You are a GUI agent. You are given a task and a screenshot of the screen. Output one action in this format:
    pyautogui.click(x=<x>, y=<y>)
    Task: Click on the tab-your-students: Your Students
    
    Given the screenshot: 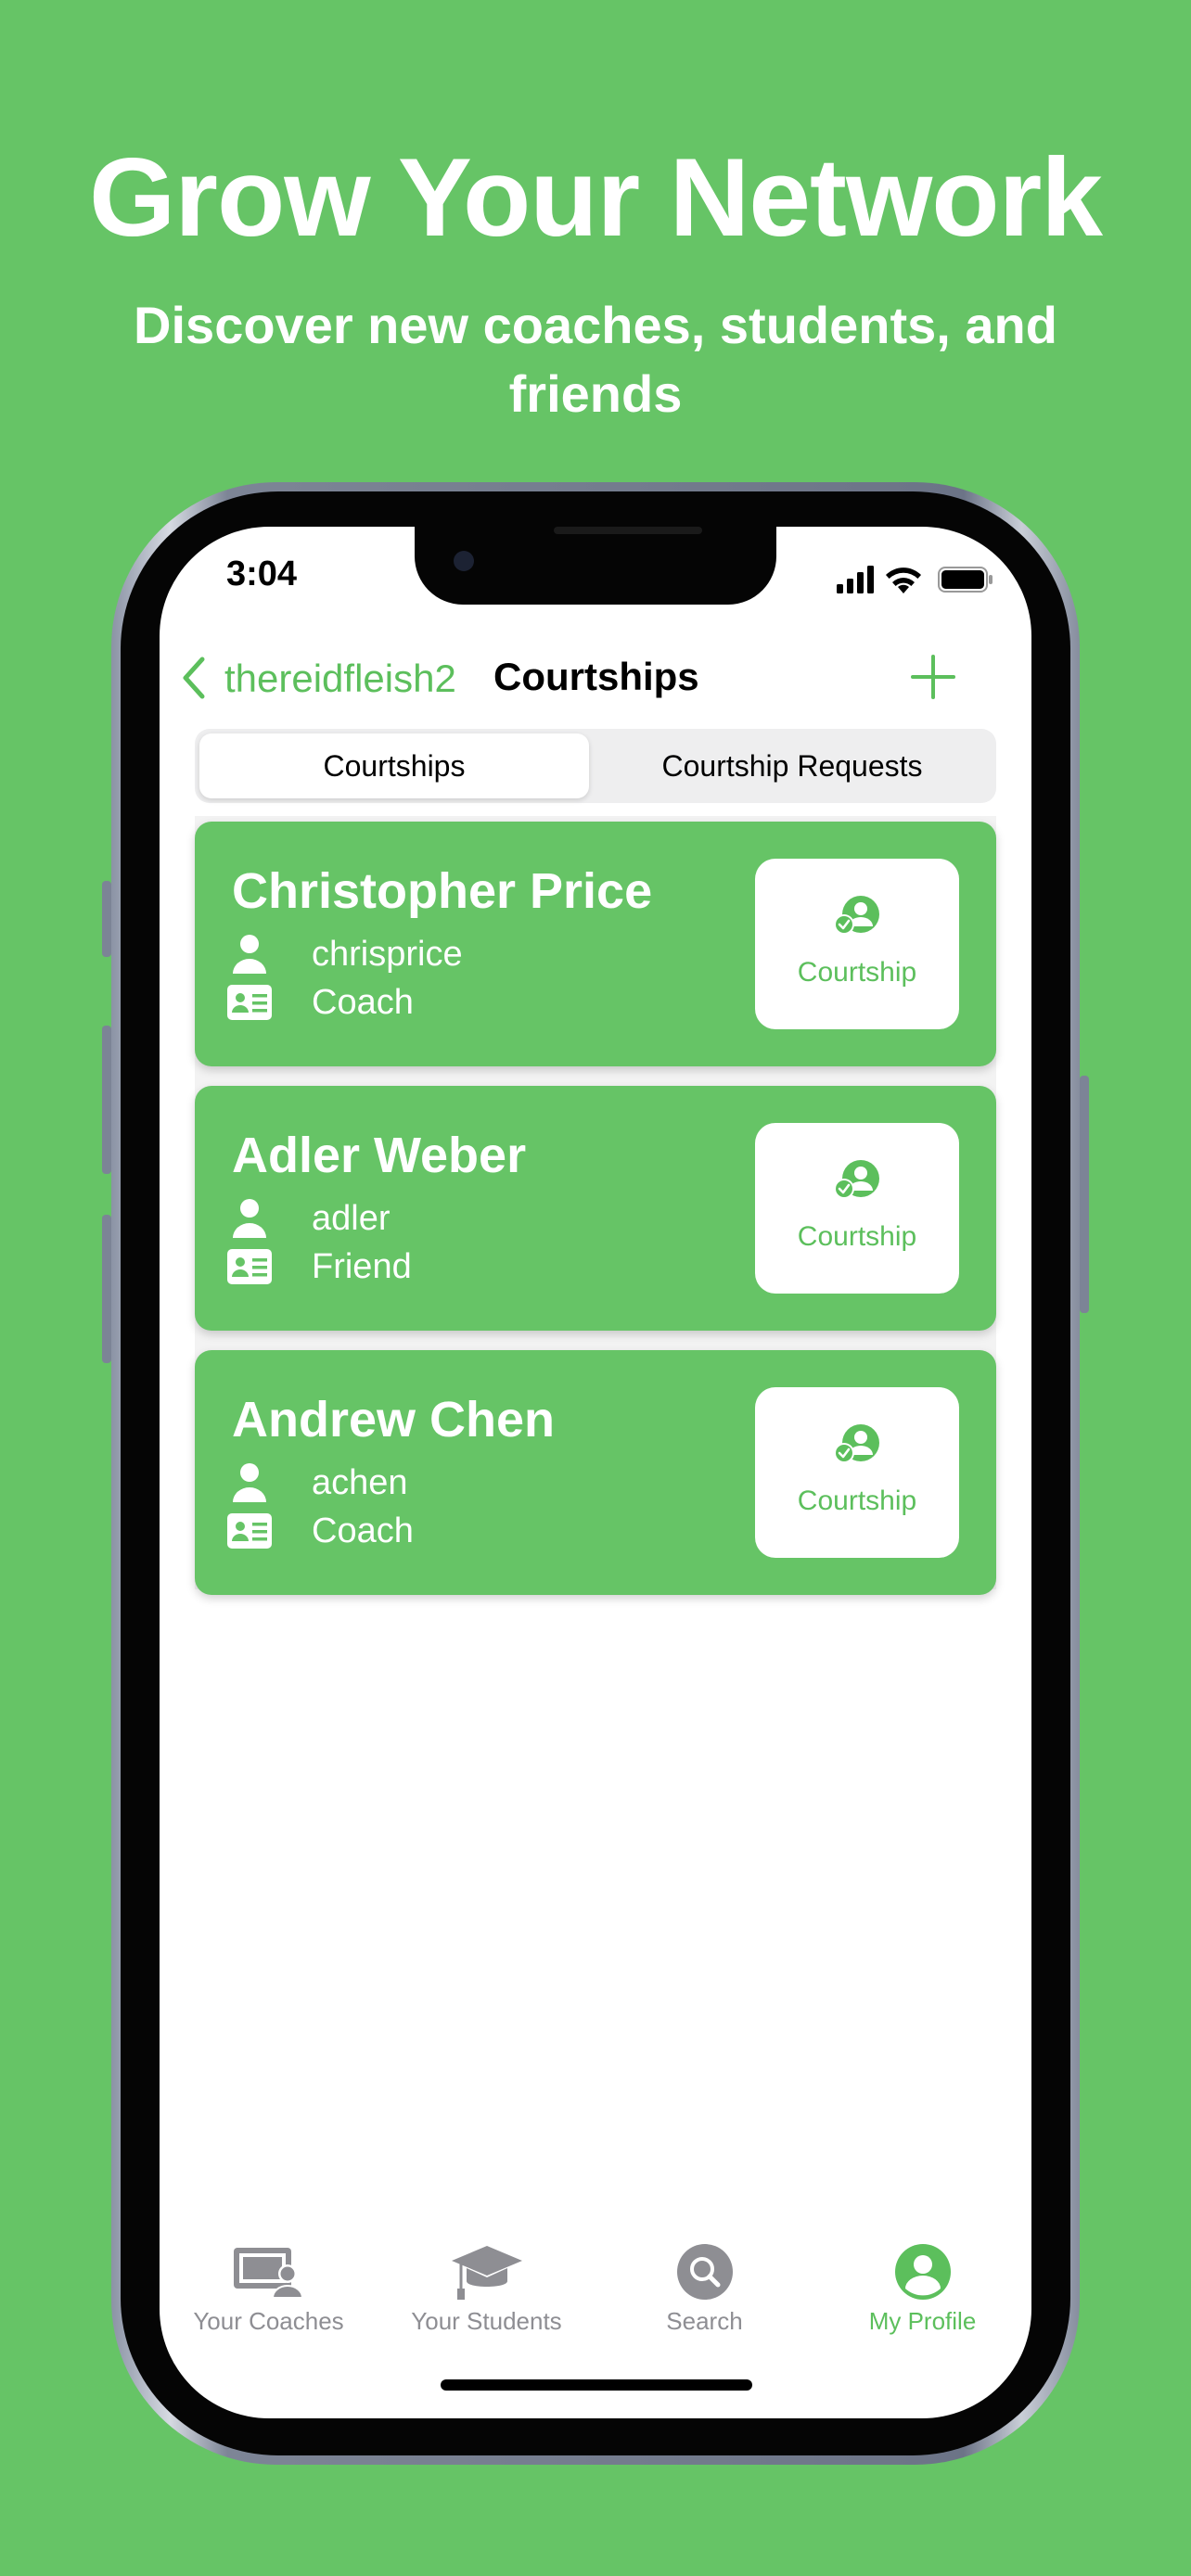 What is the action you would take?
    pyautogui.click(x=487, y=2298)
    